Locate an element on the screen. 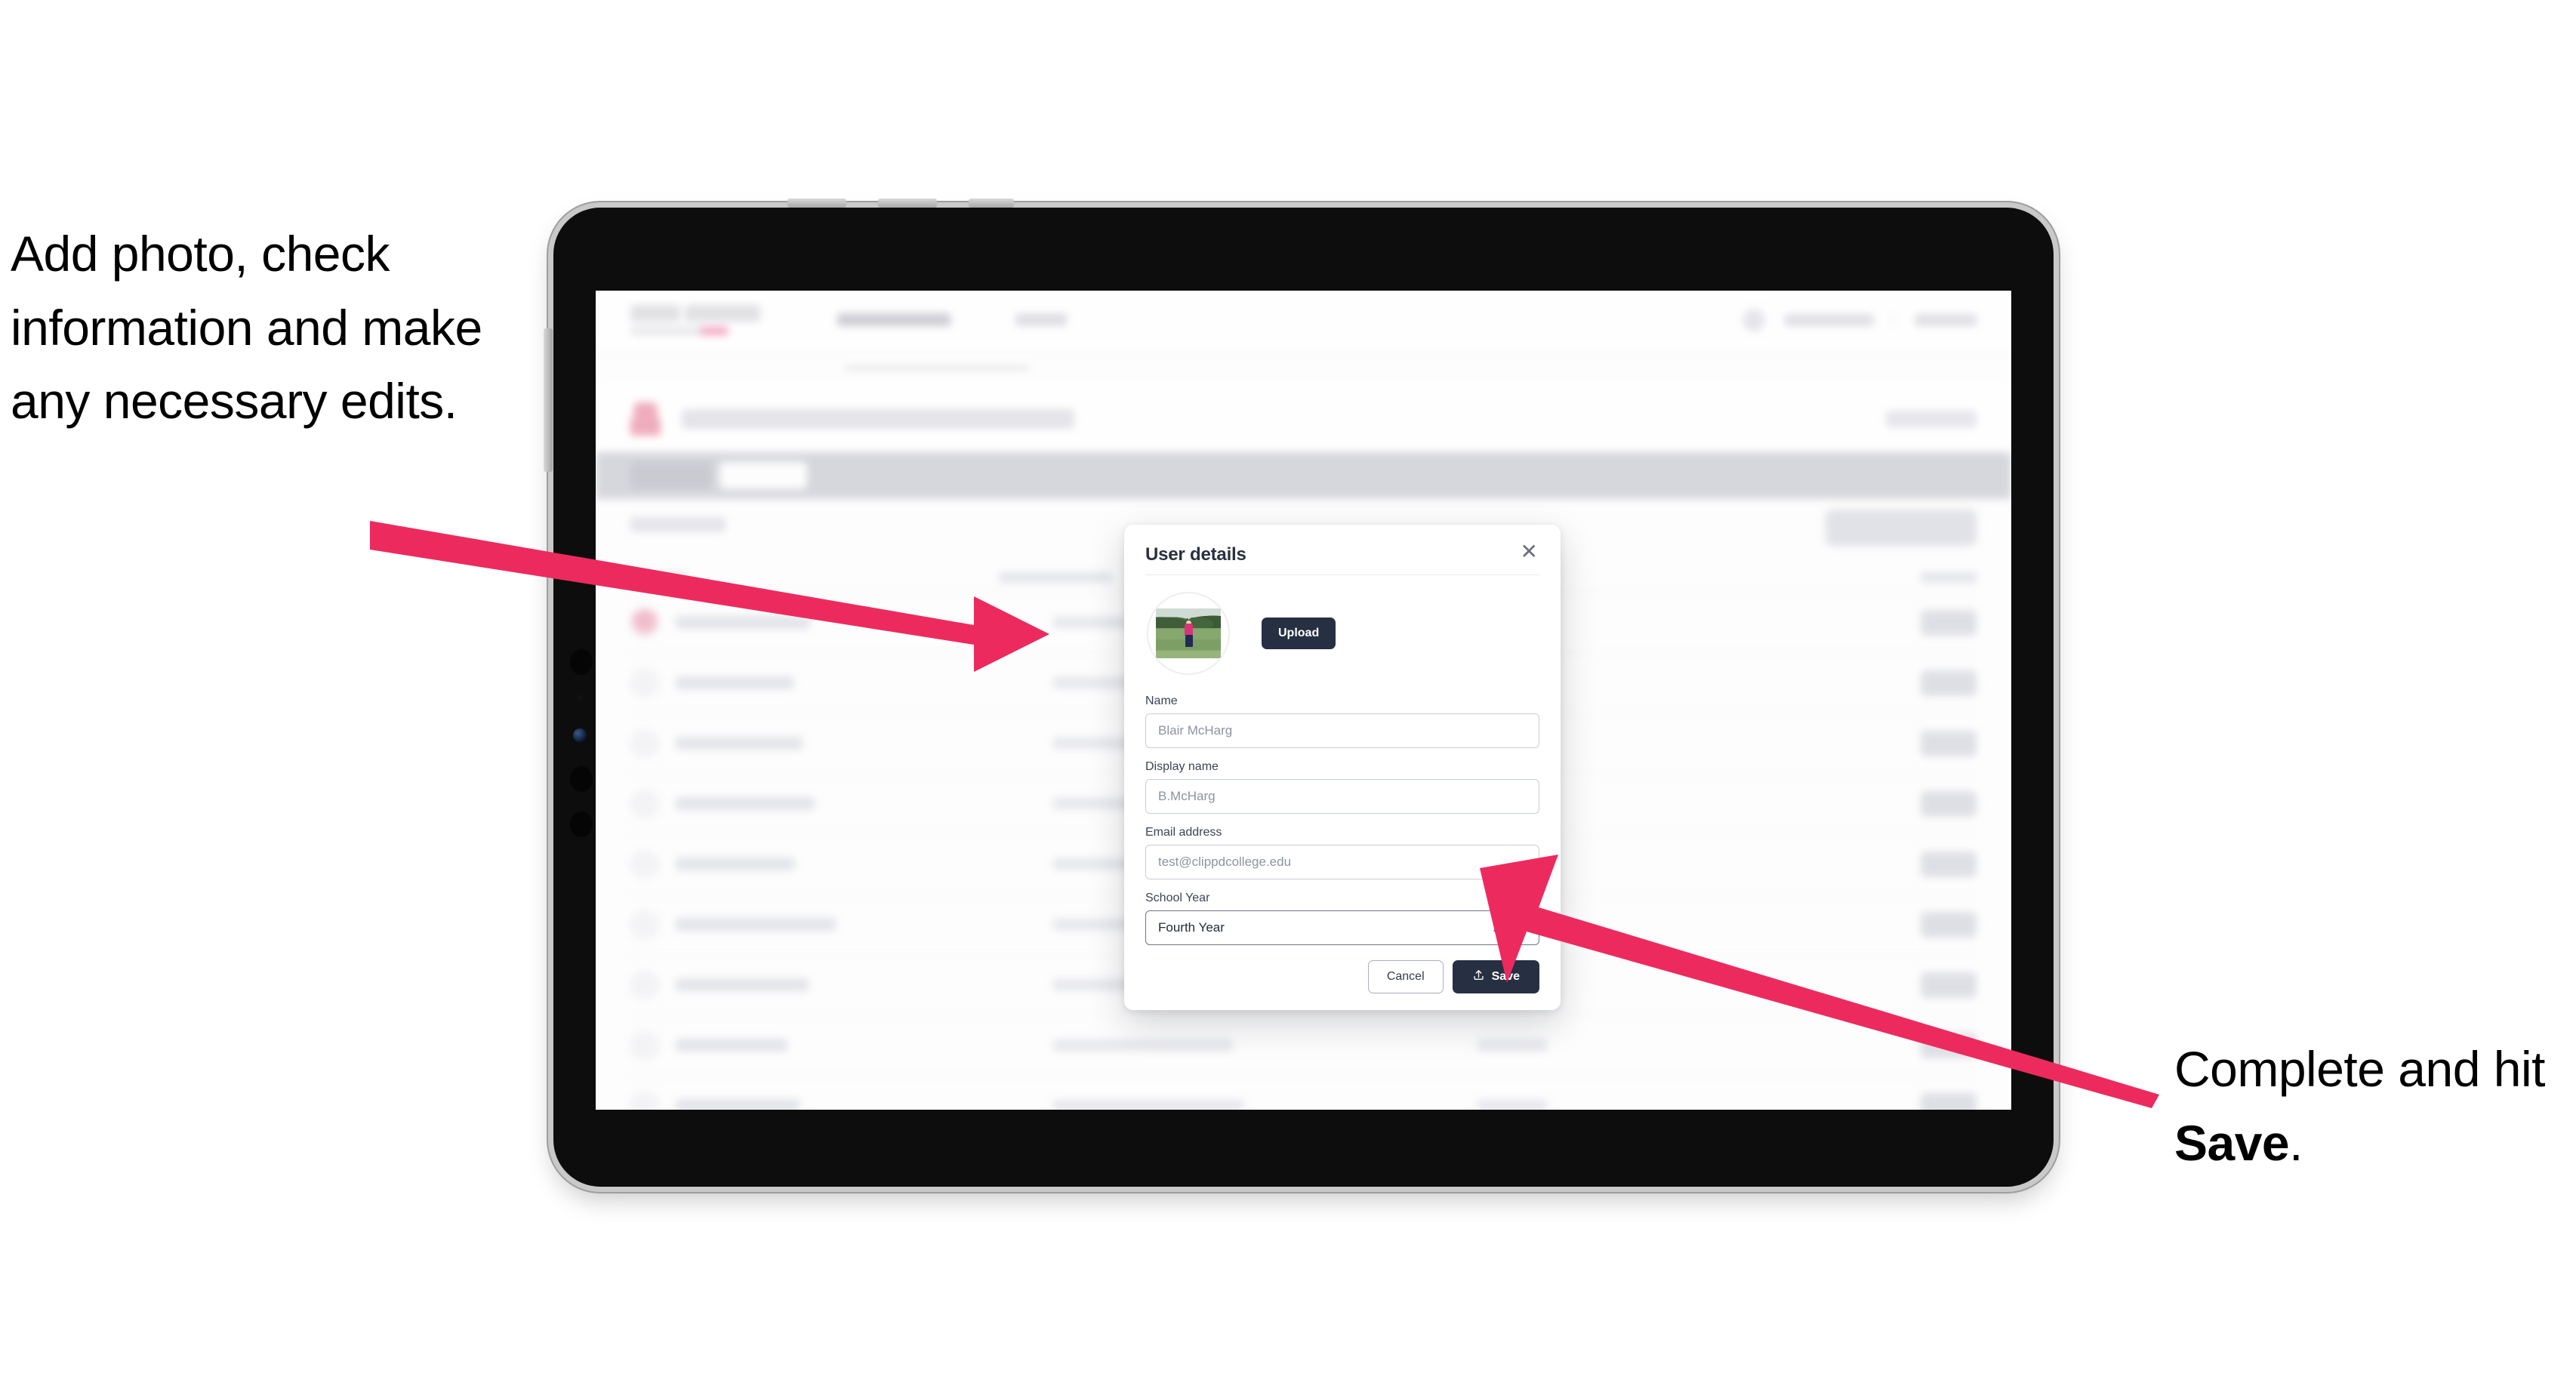 The image size is (2576, 1386). section-tab is located at coordinates (671, 475).